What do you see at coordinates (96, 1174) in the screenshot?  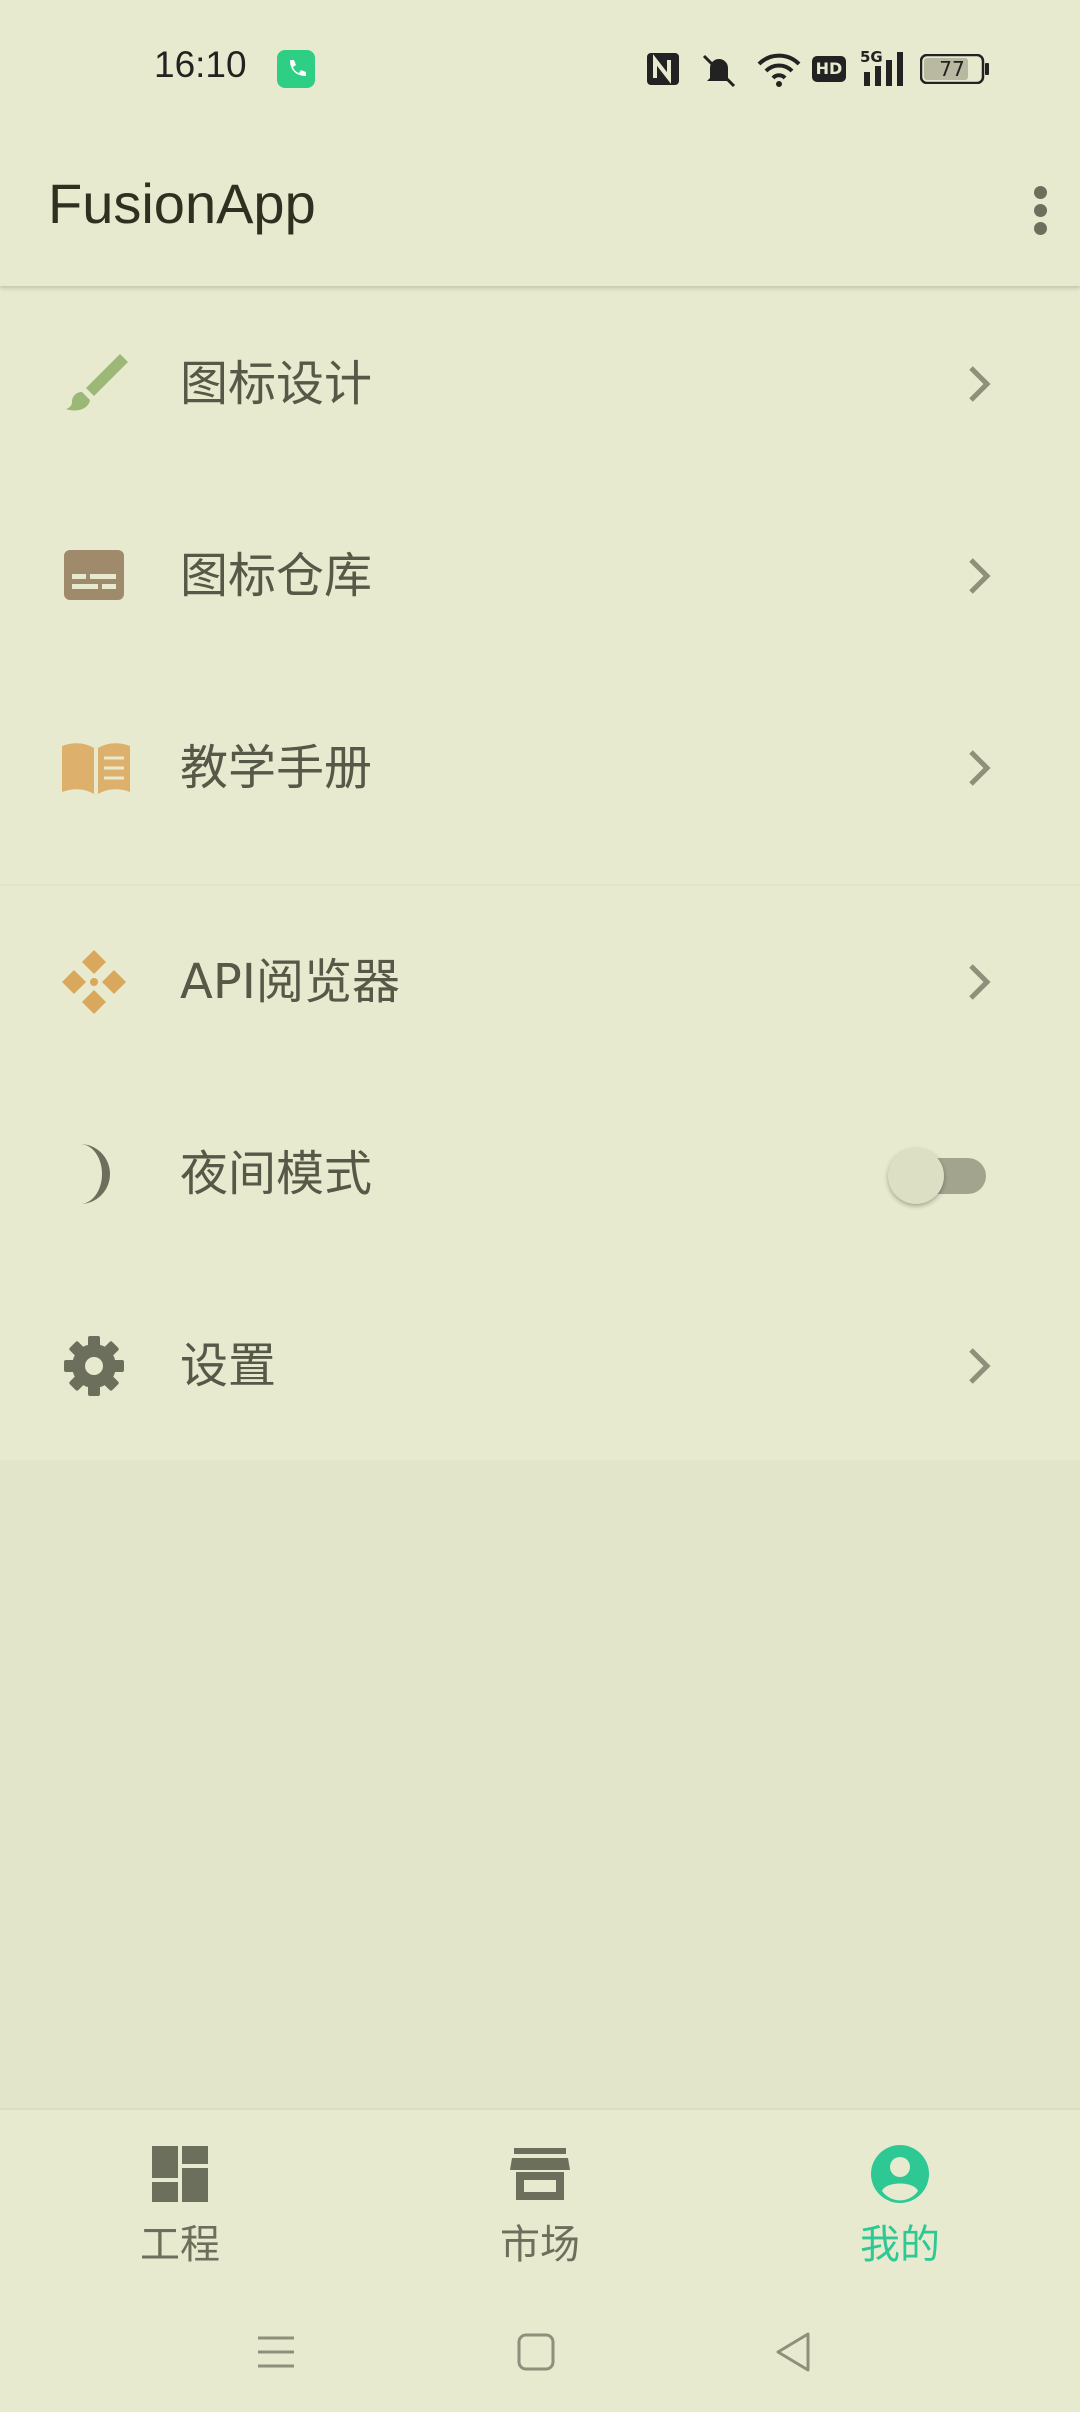 I see `moon-icon` at bounding box center [96, 1174].